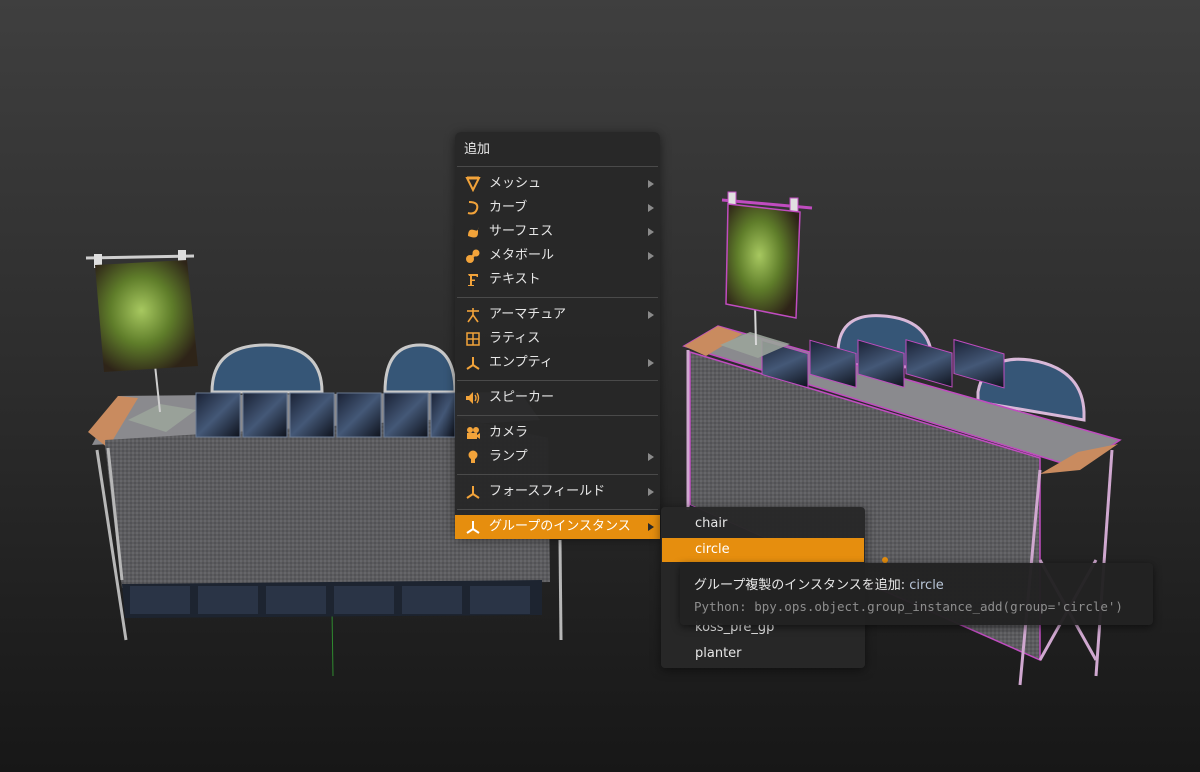  What do you see at coordinates (557, 280) in the screenshot?
I see `menu-item-text: テキスト` at bounding box center [557, 280].